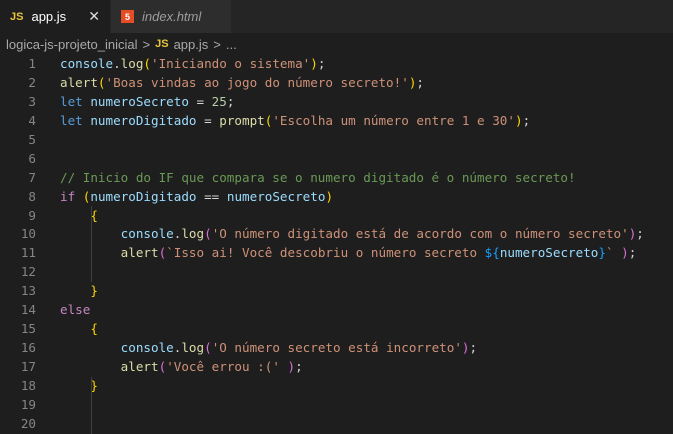  I want to click on line-number: 3, so click(32, 101).